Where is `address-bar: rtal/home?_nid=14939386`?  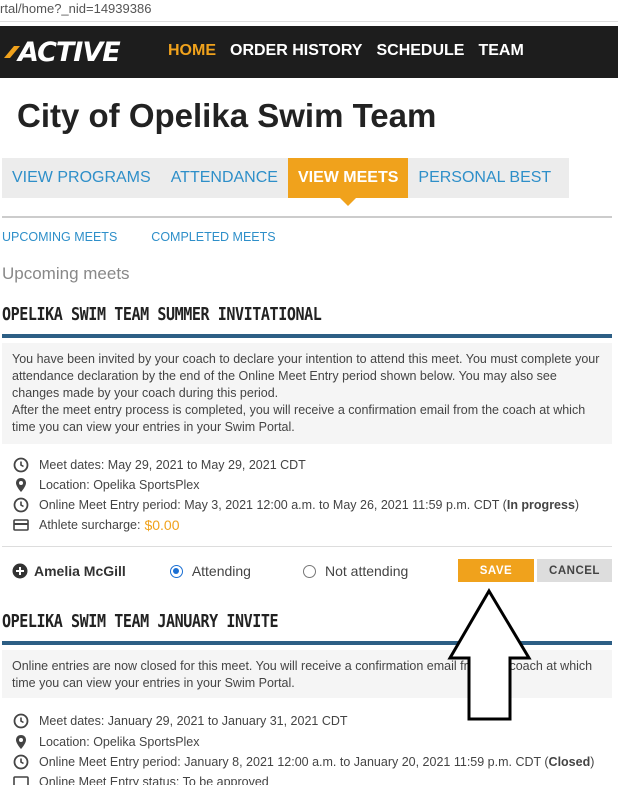 address-bar: rtal/home?_nid=14939386 is located at coordinates (309, 11).